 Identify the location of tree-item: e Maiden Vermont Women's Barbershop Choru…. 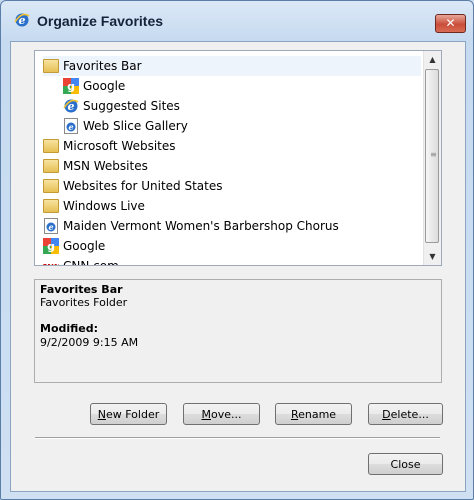
(232, 226).